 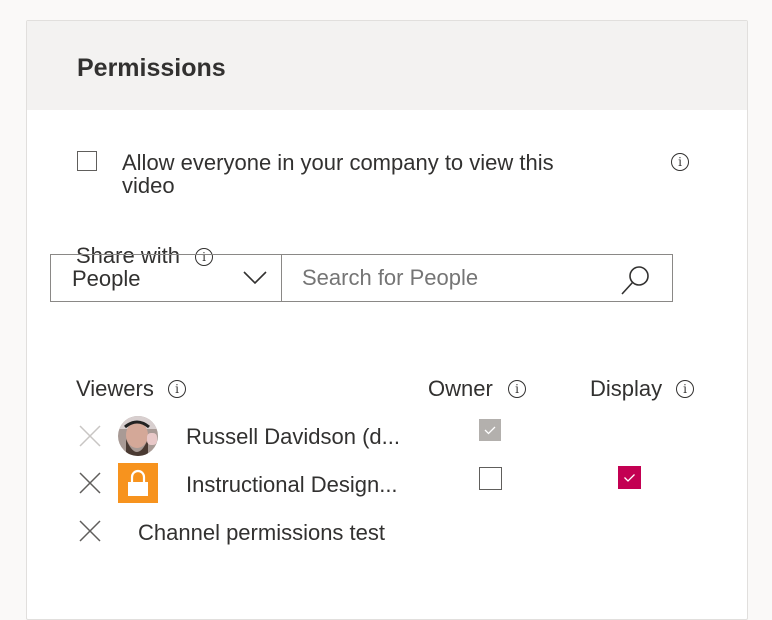 What do you see at coordinates (517, 389) in the screenshot?
I see `owner-info-icon: i` at bounding box center [517, 389].